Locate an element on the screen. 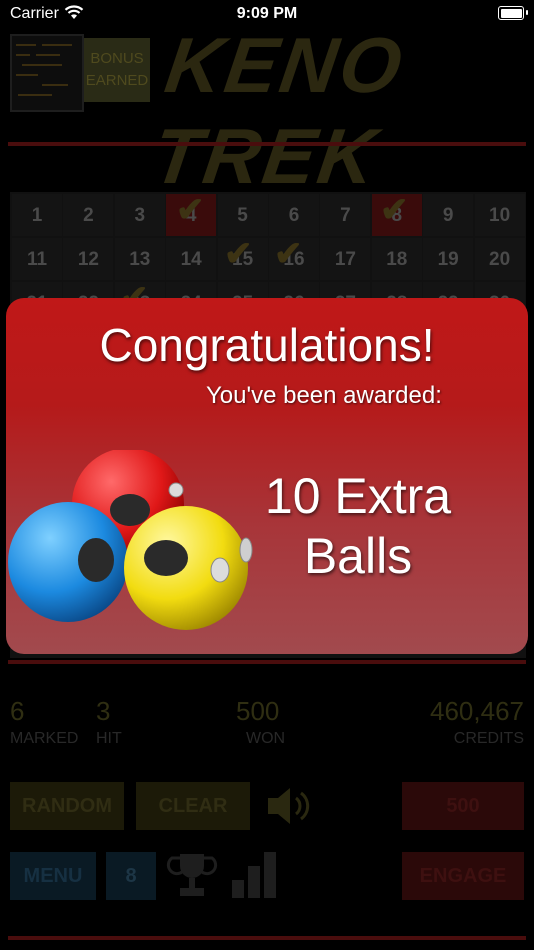 Image resolution: width=534 pixels, height=950 pixels. clear-button: CLEAR is located at coordinates (193, 806).